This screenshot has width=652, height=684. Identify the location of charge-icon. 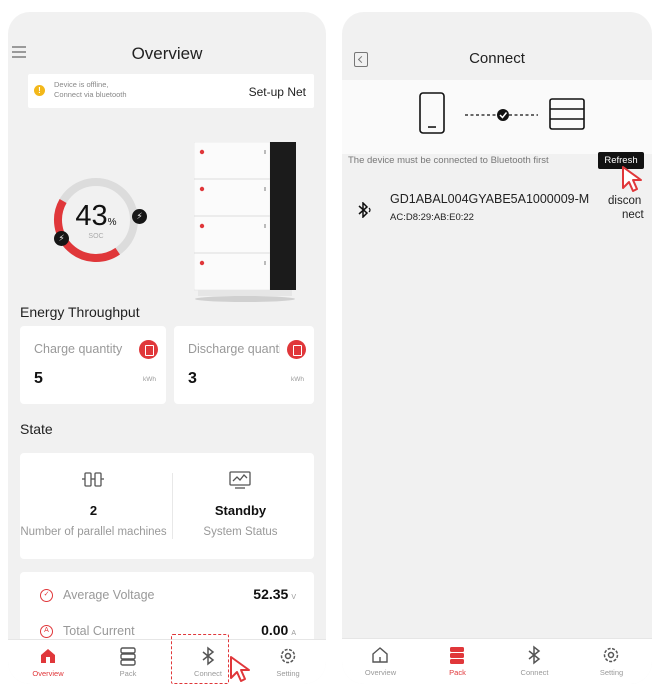
(148, 349).